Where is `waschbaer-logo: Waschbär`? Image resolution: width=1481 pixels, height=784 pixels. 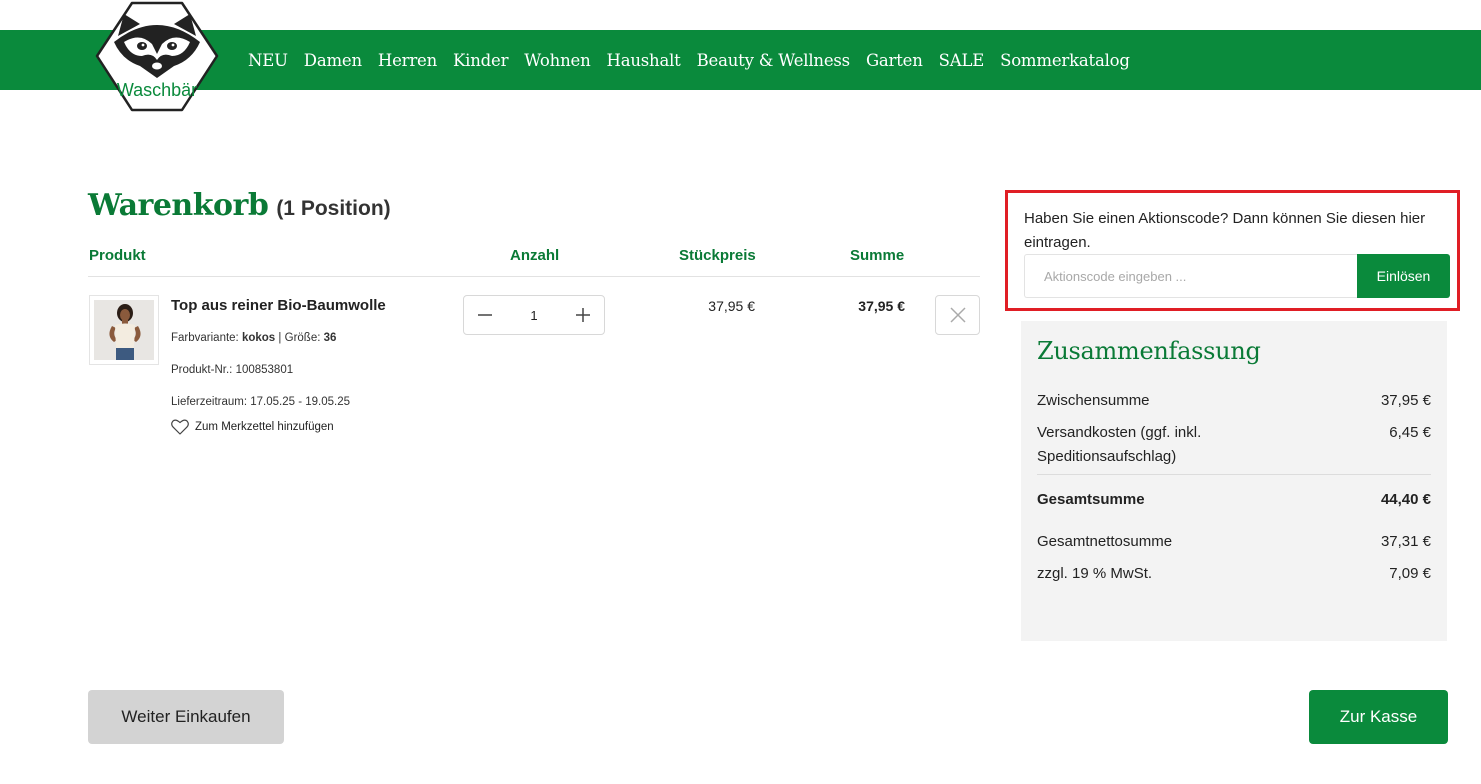
waschbaer-logo: Waschbär is located at coordinates (157, 57).